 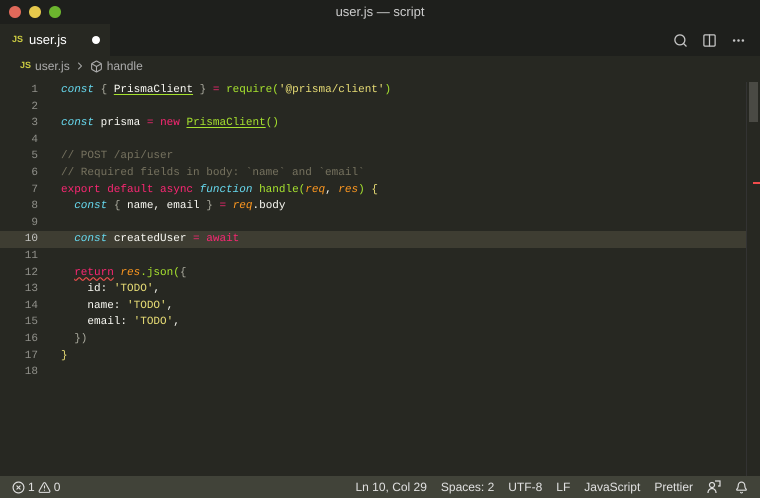 I want to click on line-number: 3, so click(x=34, y=124).